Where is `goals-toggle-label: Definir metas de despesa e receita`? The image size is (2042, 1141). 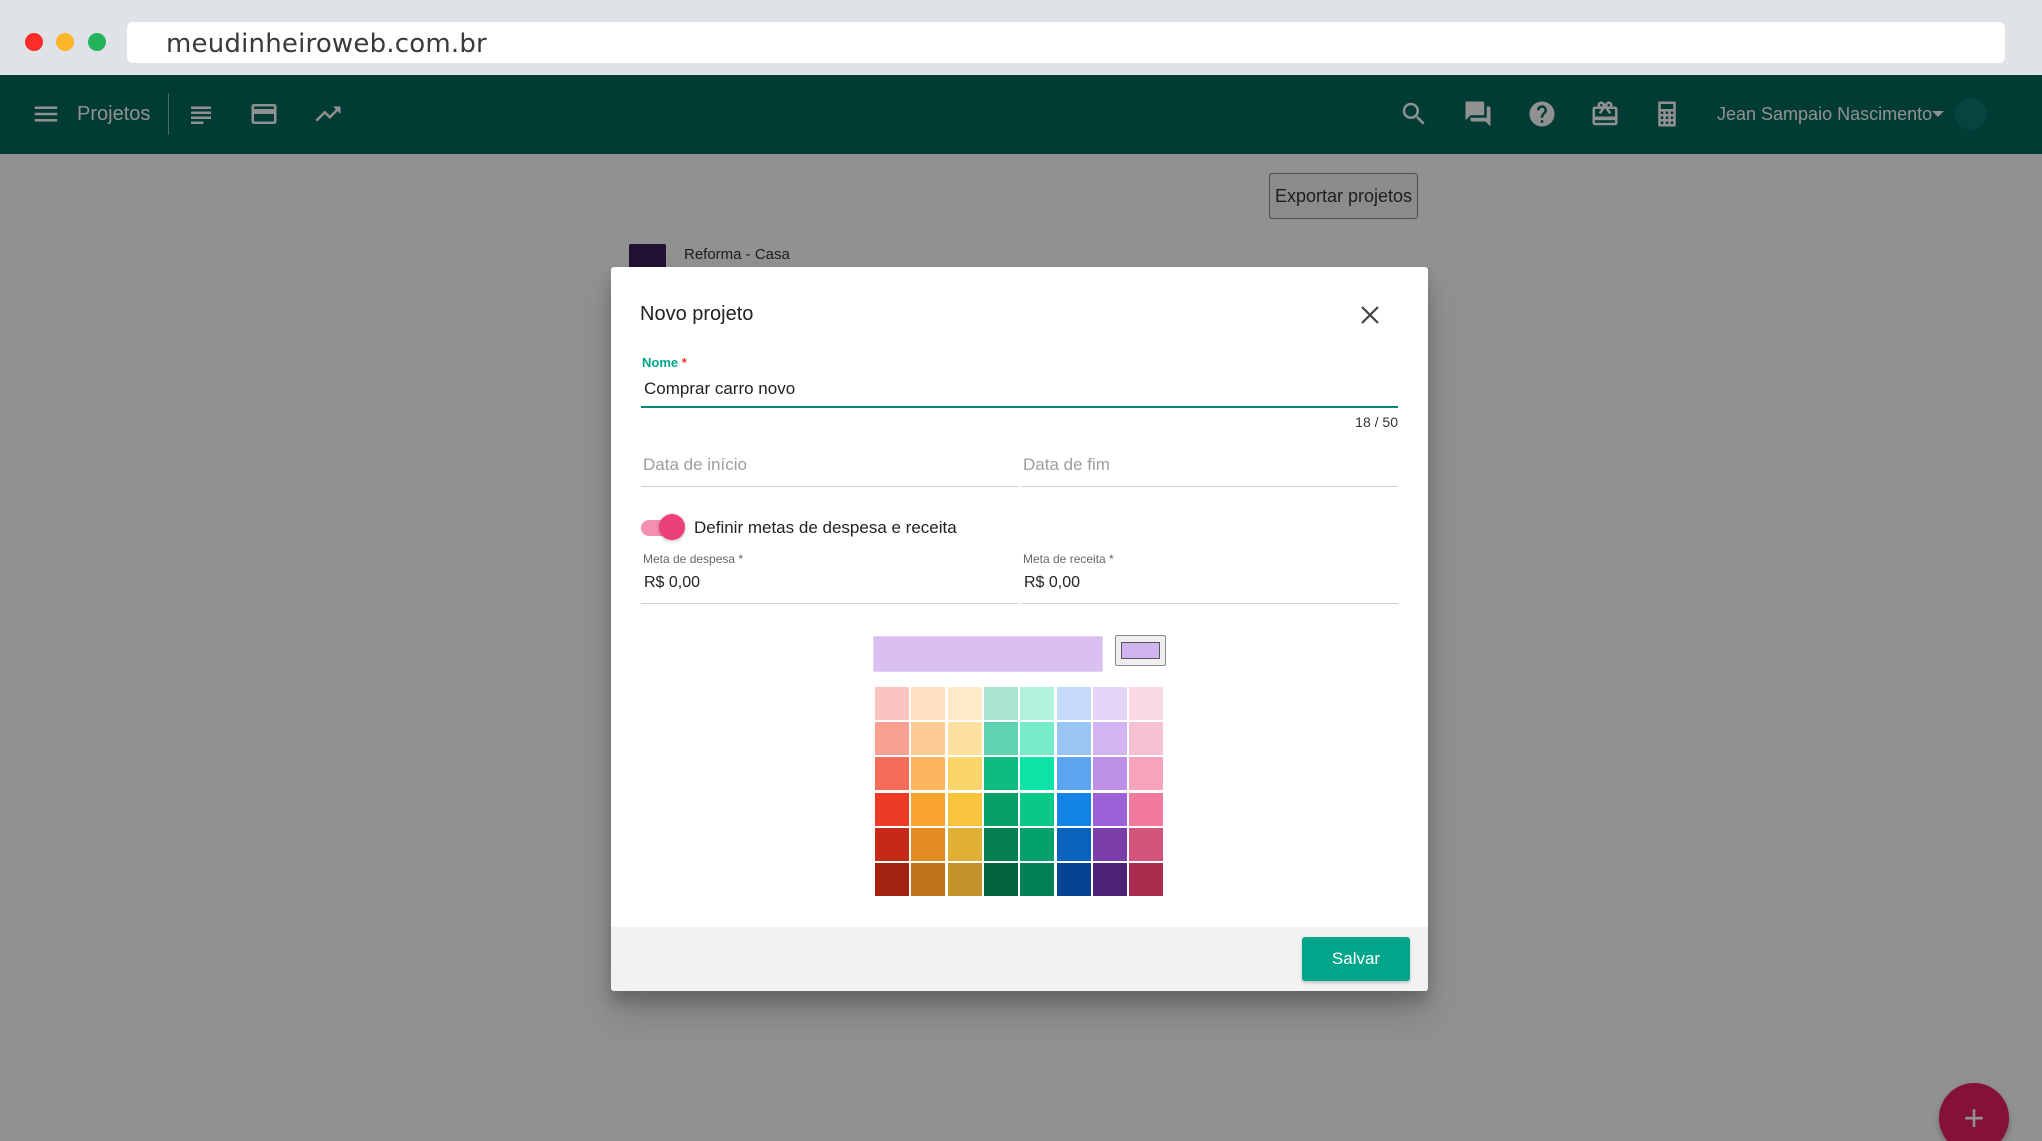 goals-toggle-label: Definir metas de despesa e receita is located at coordinates (825, 527).